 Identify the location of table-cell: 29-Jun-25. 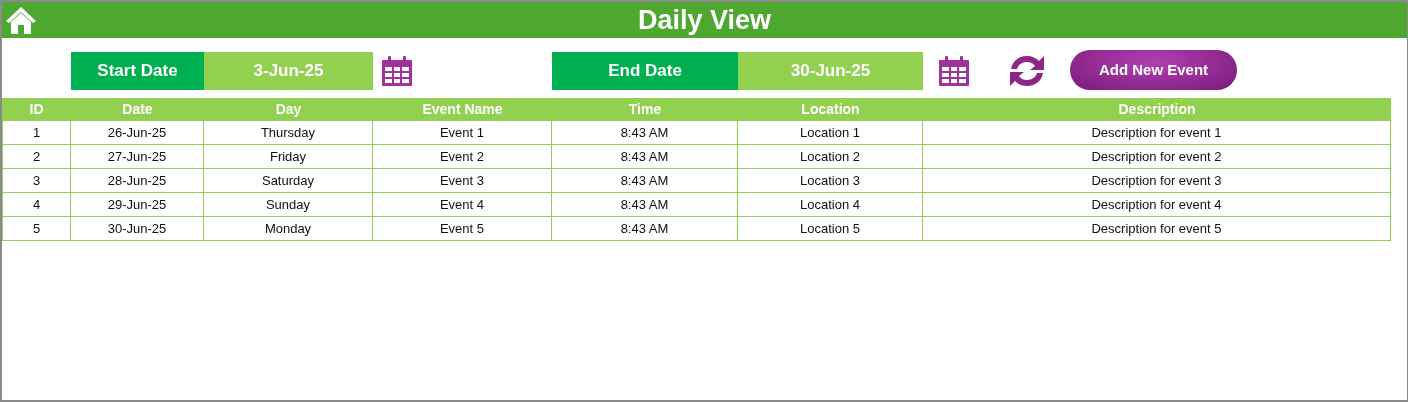
(137, 205).